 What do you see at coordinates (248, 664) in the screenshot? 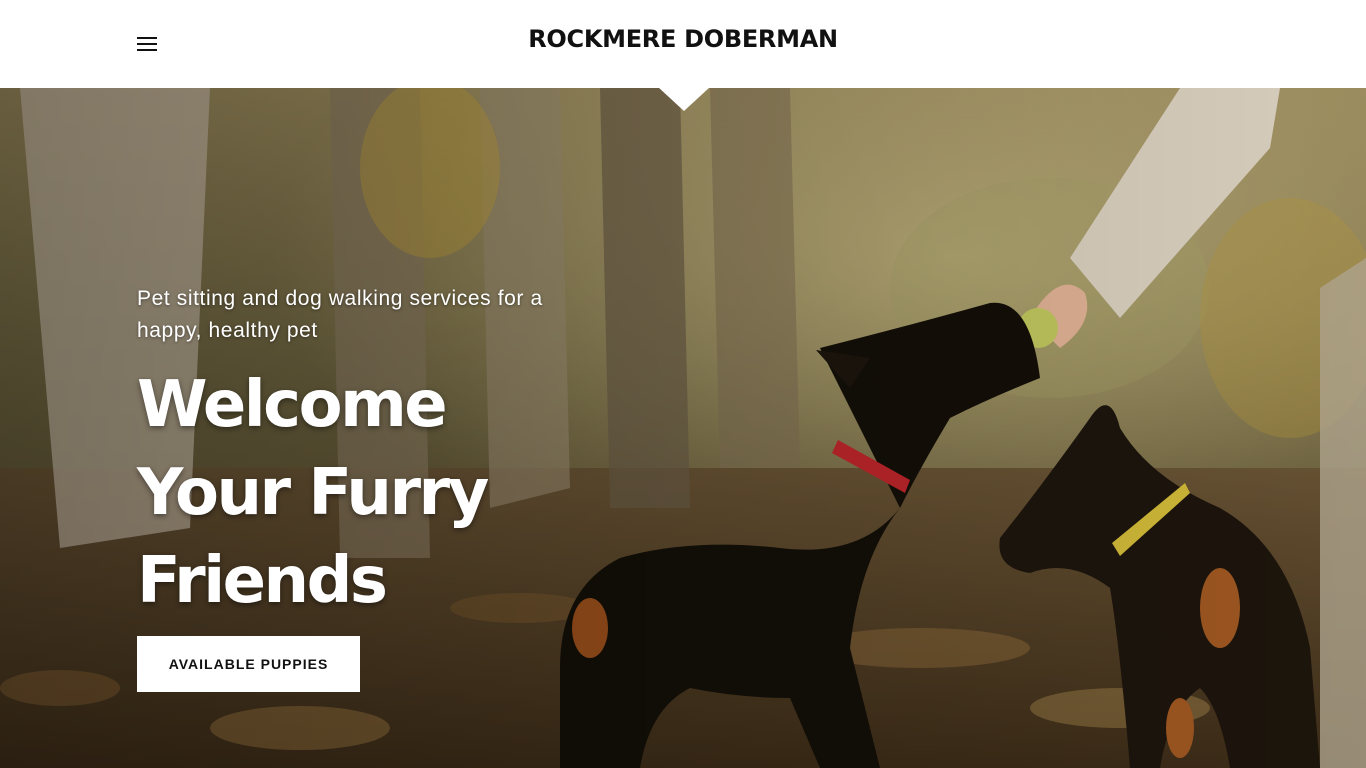
I see `available-puppies-button: AVAILABLE PUPPIES` at bounding box center [248, 664].